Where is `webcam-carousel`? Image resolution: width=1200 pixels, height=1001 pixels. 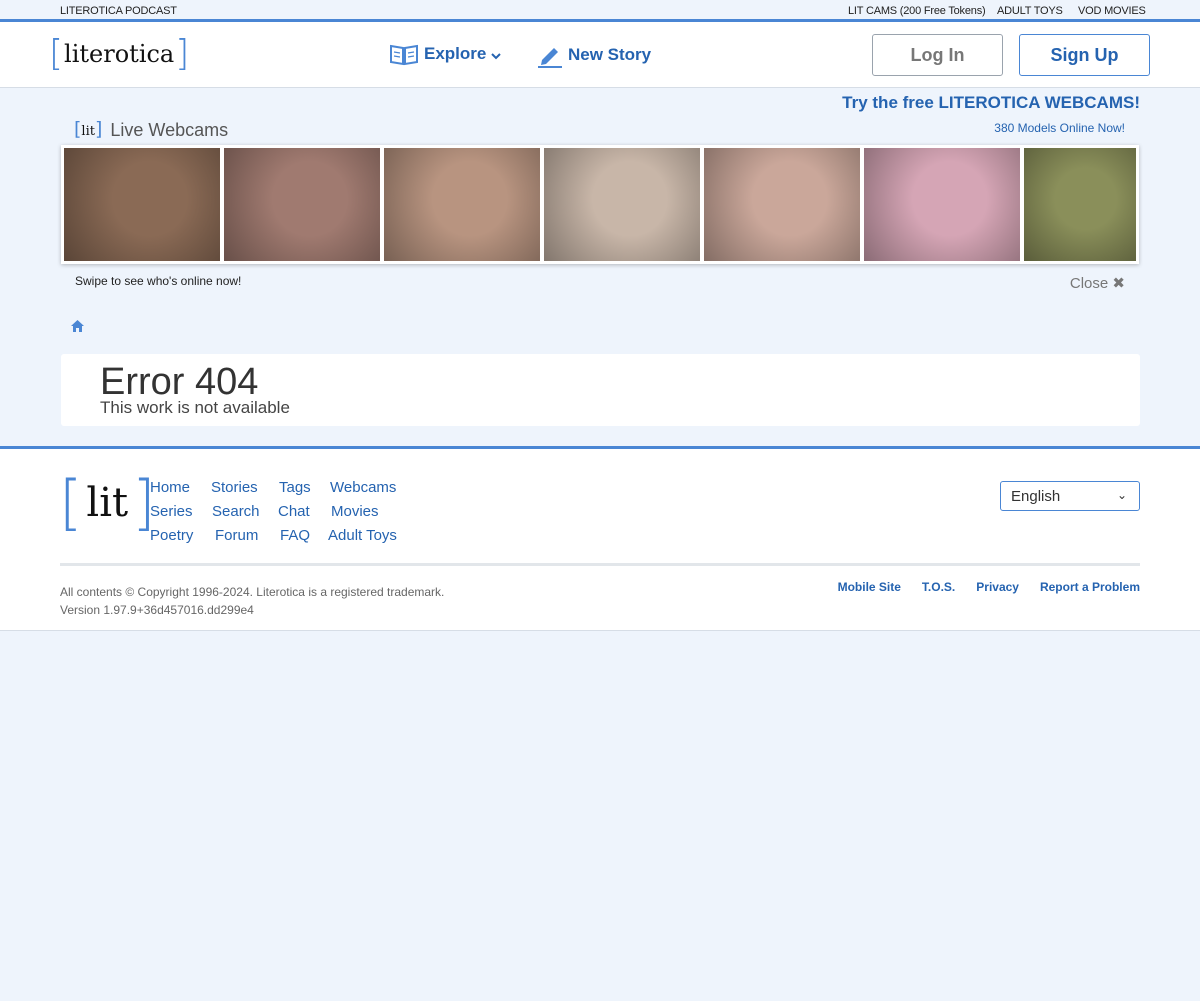 webcam-carousel is located at coordinates (600, 204).